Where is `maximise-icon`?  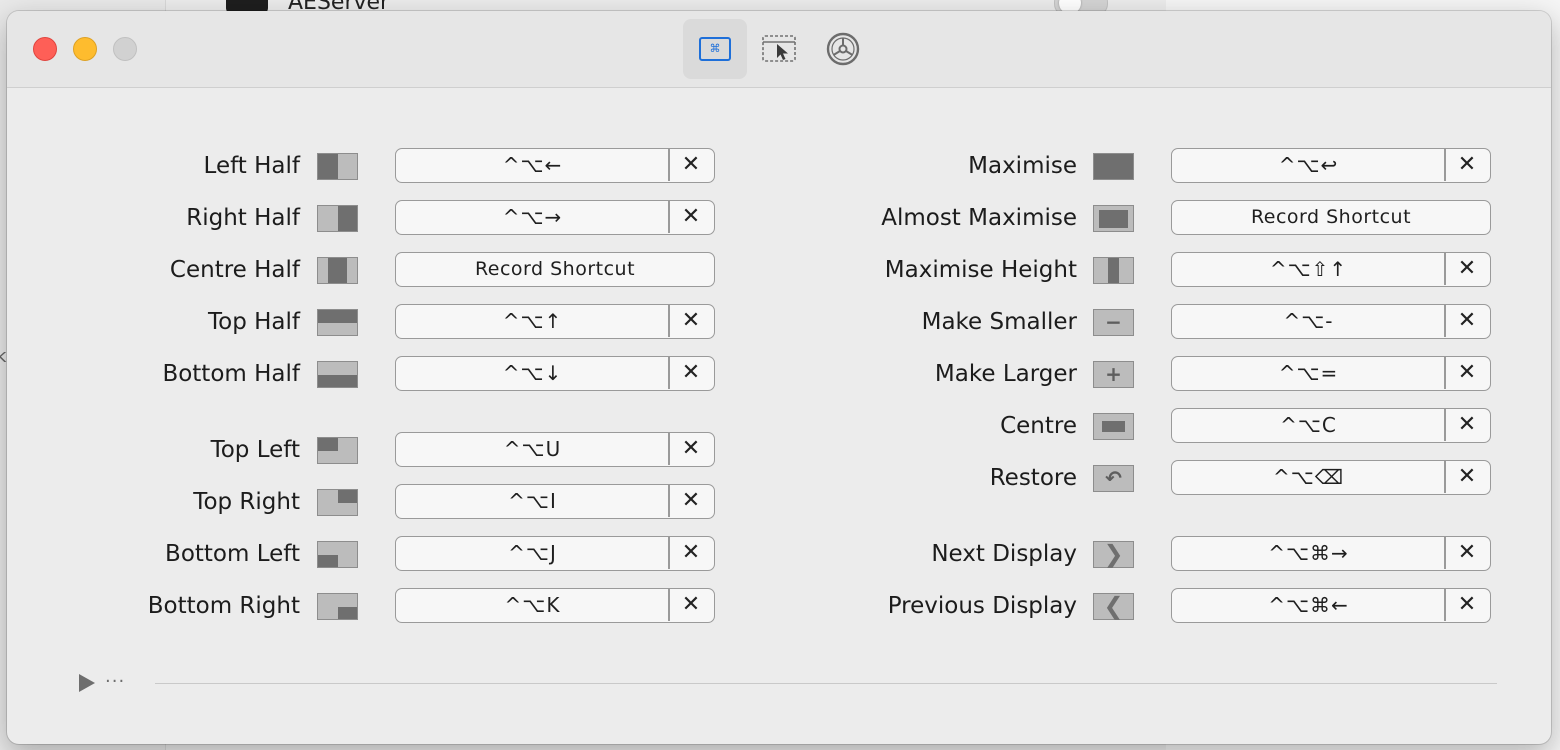 maximise-icon is located at coordinates (1113, 166).